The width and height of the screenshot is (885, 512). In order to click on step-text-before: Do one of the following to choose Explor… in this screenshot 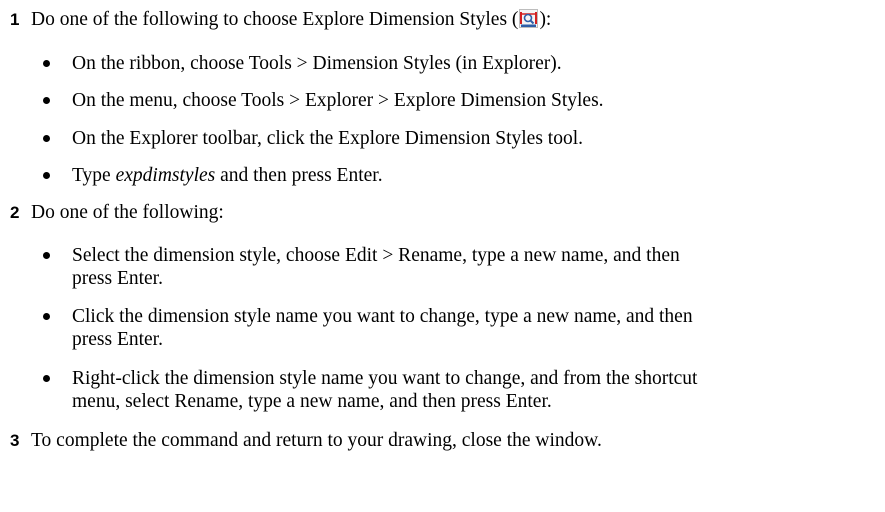, I will do `click(275, 19)`.